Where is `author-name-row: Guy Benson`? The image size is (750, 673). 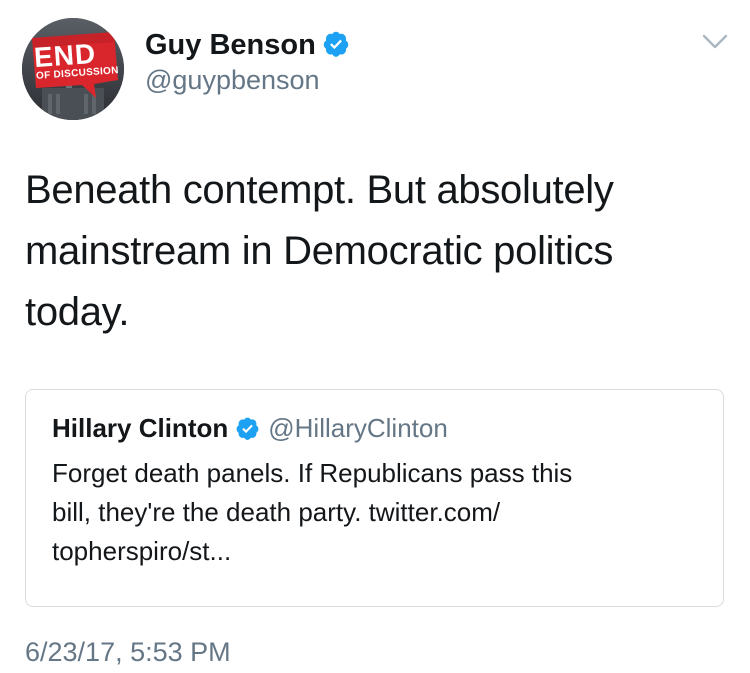 author-name-row: Guy Benson is located at coordinates (247, 47).